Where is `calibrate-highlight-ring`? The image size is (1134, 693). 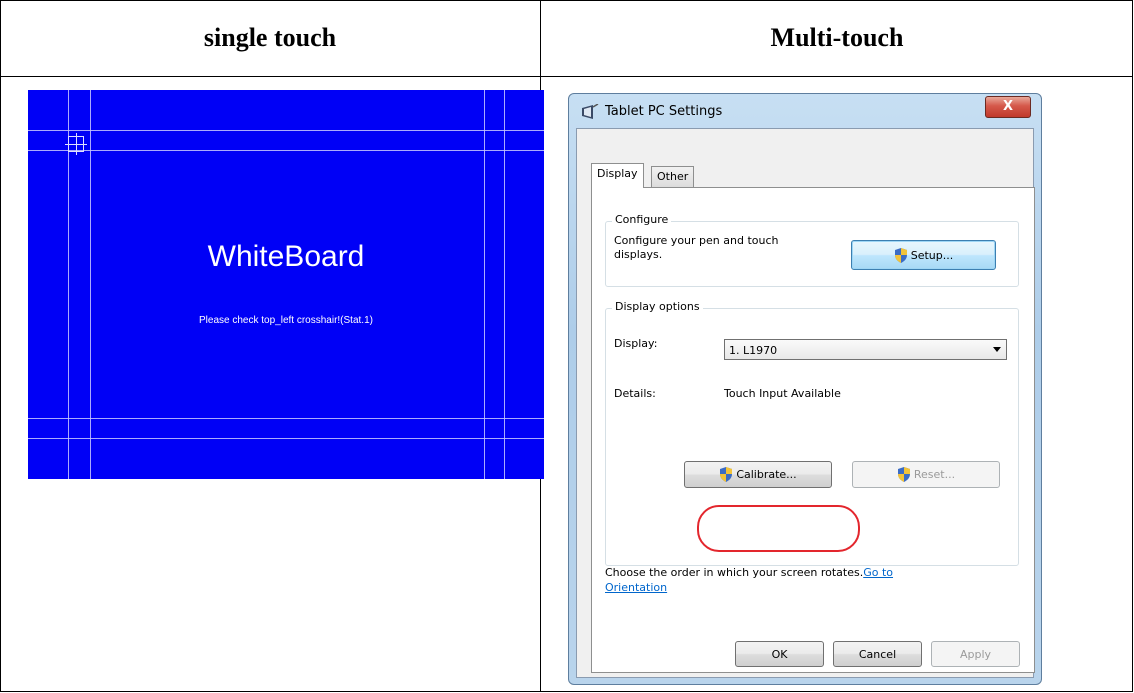
calibrate-highlight-ring is located at coordinates (778, 528).